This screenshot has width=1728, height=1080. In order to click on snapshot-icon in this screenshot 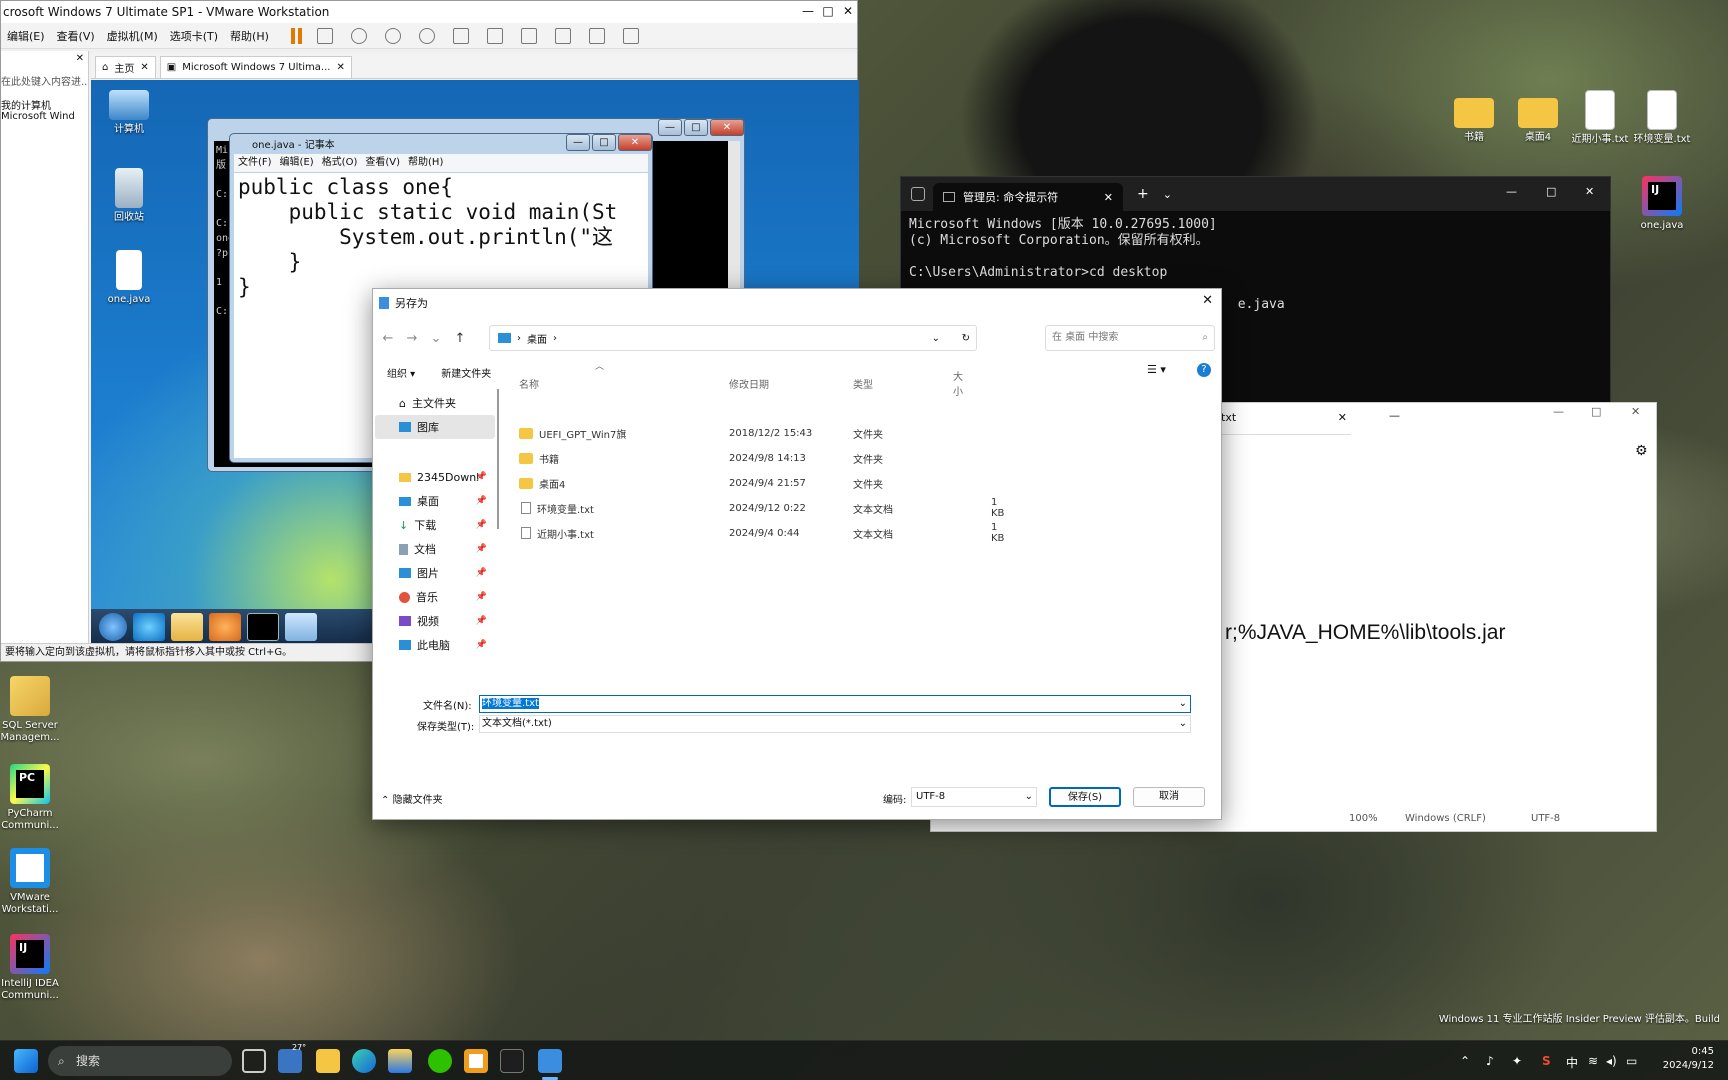, I will do `click(358, 35)`.